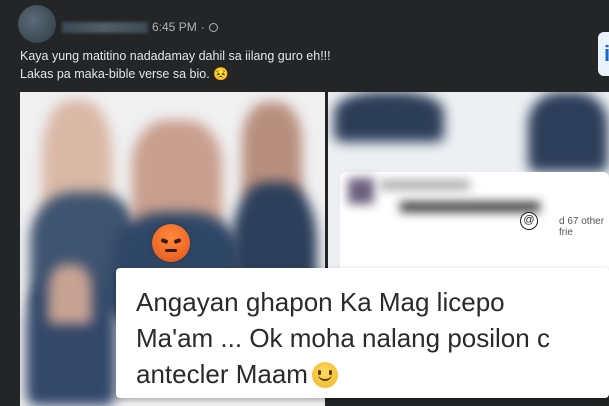 Image resolution: width=609 pixels, height=406 pixels. I want to click on blurred-author-name, so click(105, 27).